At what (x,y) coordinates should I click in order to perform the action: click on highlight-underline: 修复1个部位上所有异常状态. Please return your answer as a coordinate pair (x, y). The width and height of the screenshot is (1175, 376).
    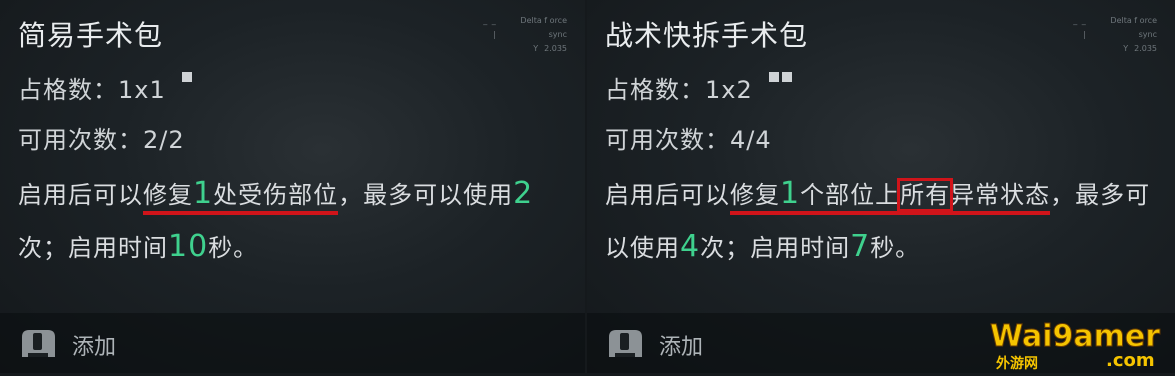
    Looking at the image, I should click on (890, 195).